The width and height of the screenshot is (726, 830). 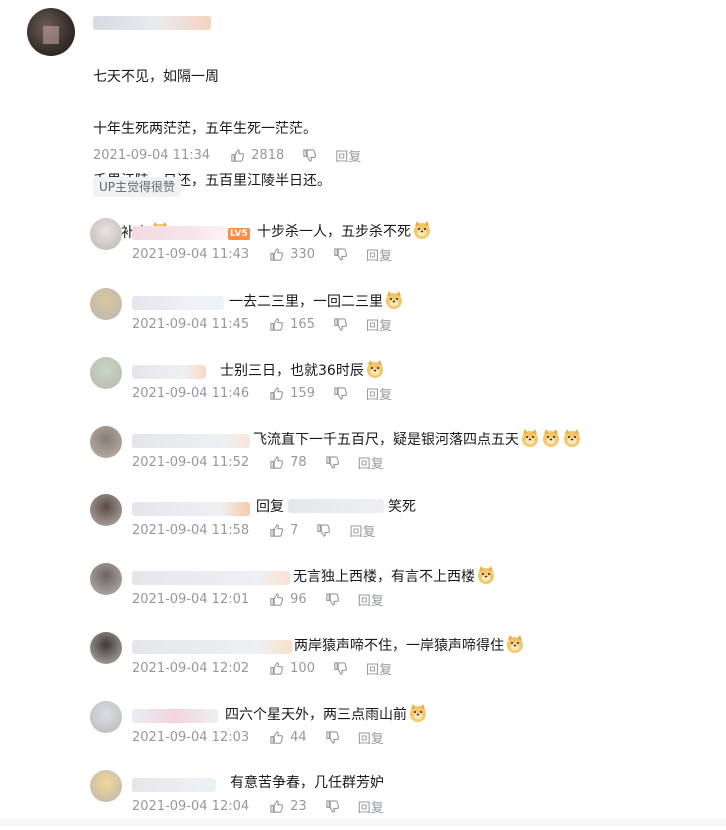 I want to click on like-count: 7, so click(x=294, y=530).